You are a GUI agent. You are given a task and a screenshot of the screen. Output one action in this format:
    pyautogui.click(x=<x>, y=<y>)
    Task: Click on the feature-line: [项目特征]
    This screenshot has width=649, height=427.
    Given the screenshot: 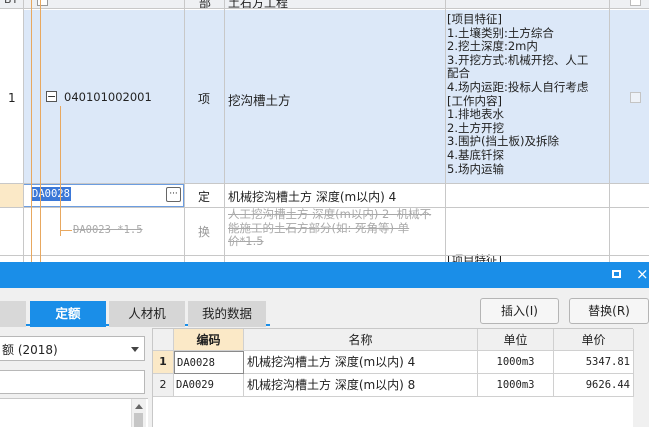 What is the action you would take?
    pyautogui.click(x=474, y=19)
    